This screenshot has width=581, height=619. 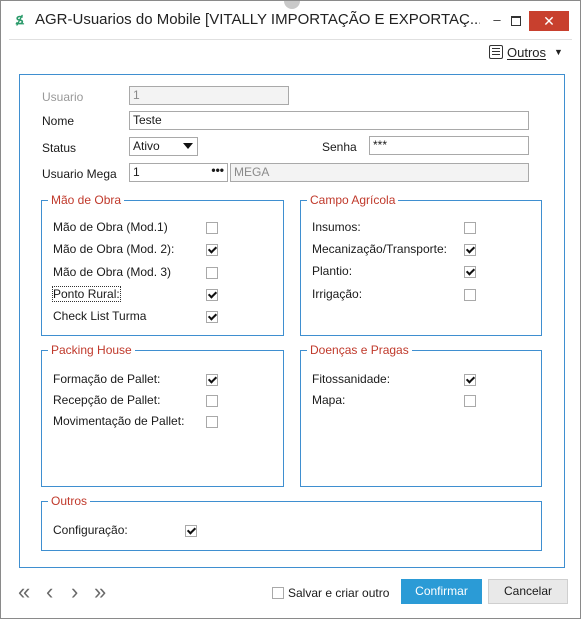 I want to click on drag-notch, so click(x=292, y=5).